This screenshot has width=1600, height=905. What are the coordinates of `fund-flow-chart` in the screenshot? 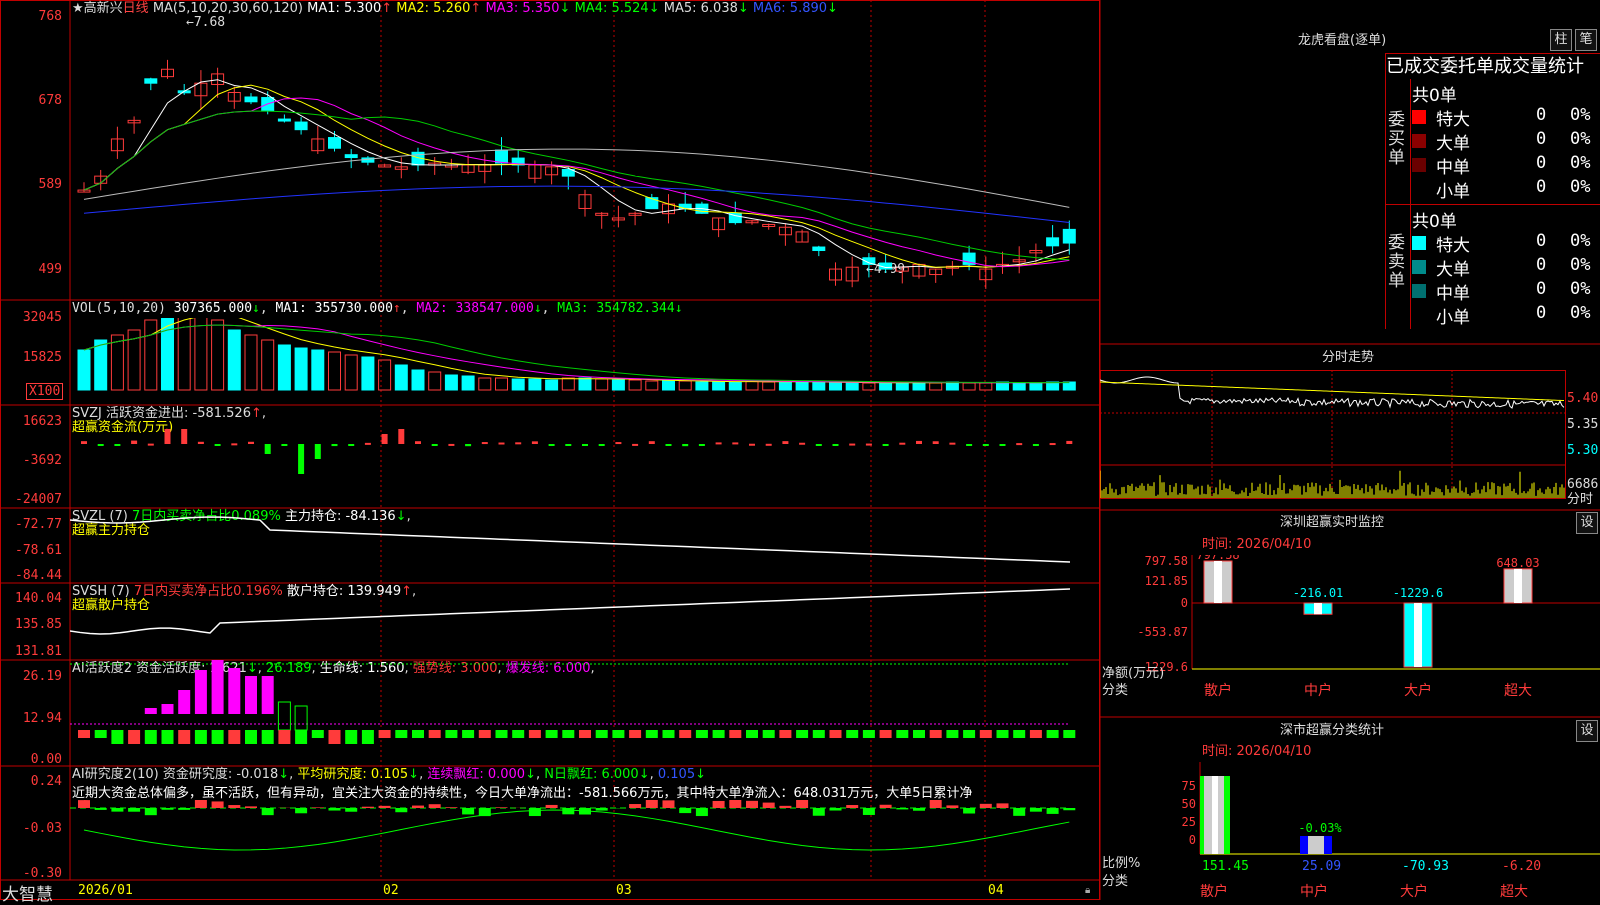 It's located at (585, 462).